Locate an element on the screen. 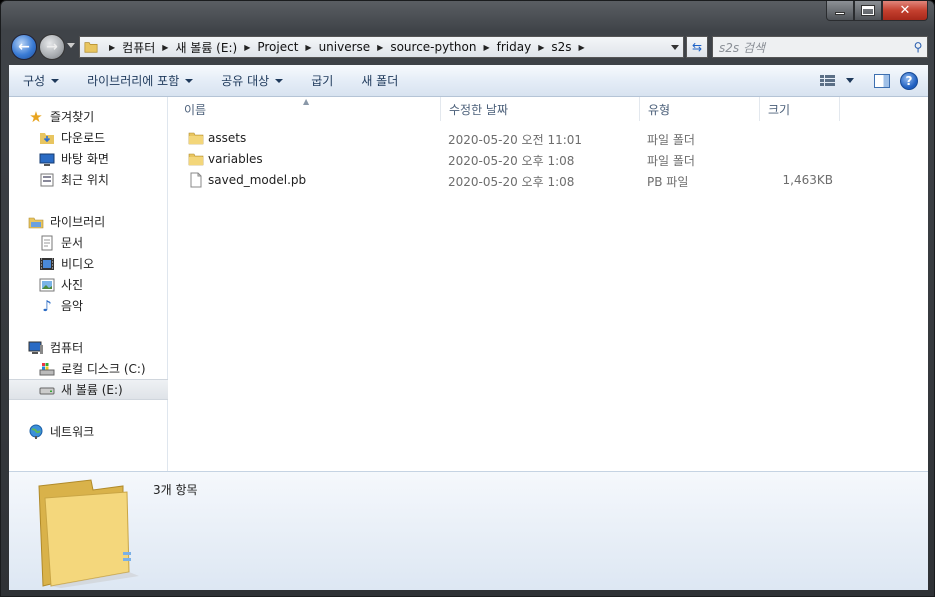  file-name: variables is located at coordinates (235, 159).